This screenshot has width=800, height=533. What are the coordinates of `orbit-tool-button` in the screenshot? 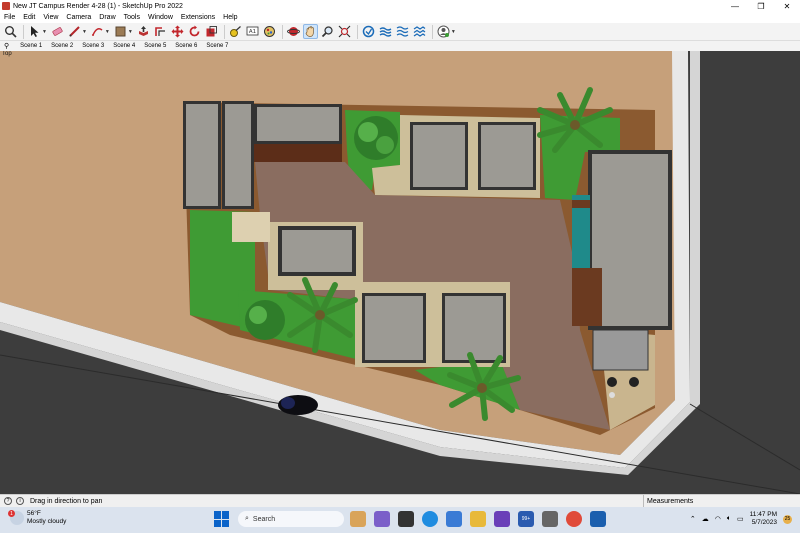 It's located at (293, 31).